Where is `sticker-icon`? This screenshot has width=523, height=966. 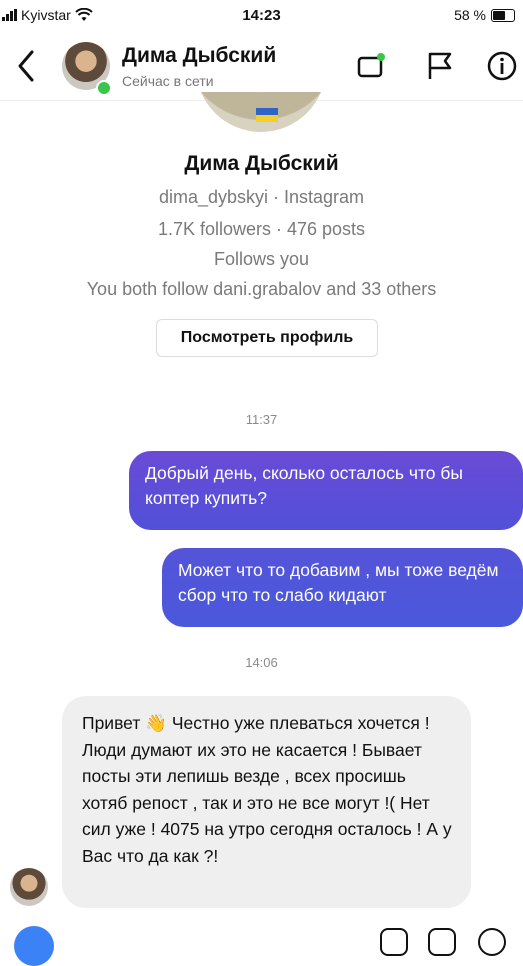
sticker-icon is located at coordinates (492, 942).